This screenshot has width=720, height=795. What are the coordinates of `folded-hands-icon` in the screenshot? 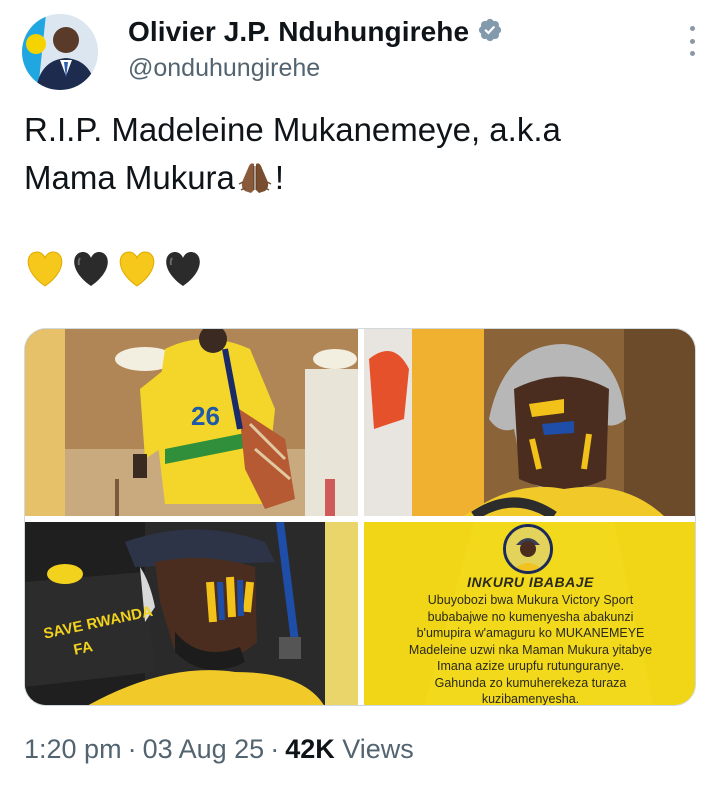 It's located at (255, 183).